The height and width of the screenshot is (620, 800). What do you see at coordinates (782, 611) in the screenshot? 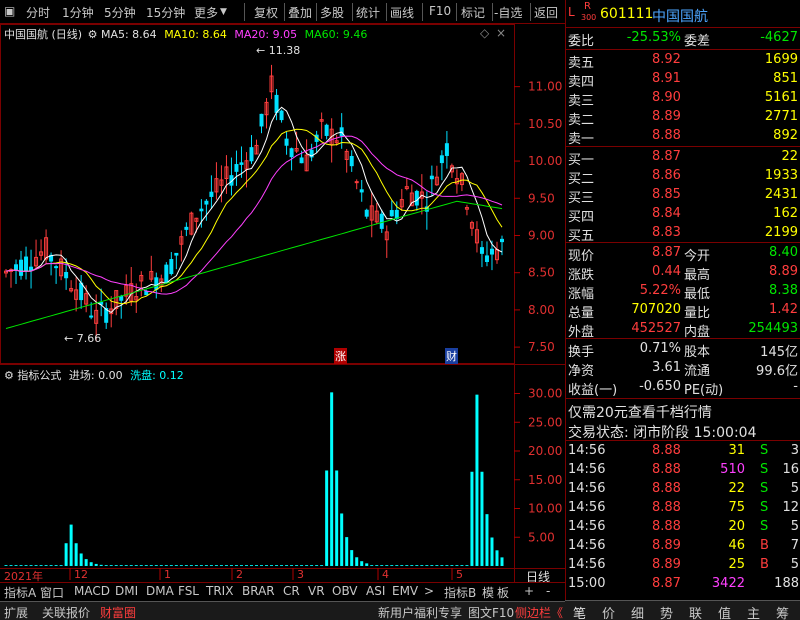
I see `tab-chips: 筹` at bounding box center [782, 611].